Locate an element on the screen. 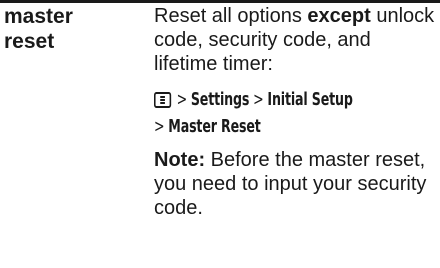 The width and height of the screenshot is (440, 268). menu-key-icon is located at coordinates (163, 100).